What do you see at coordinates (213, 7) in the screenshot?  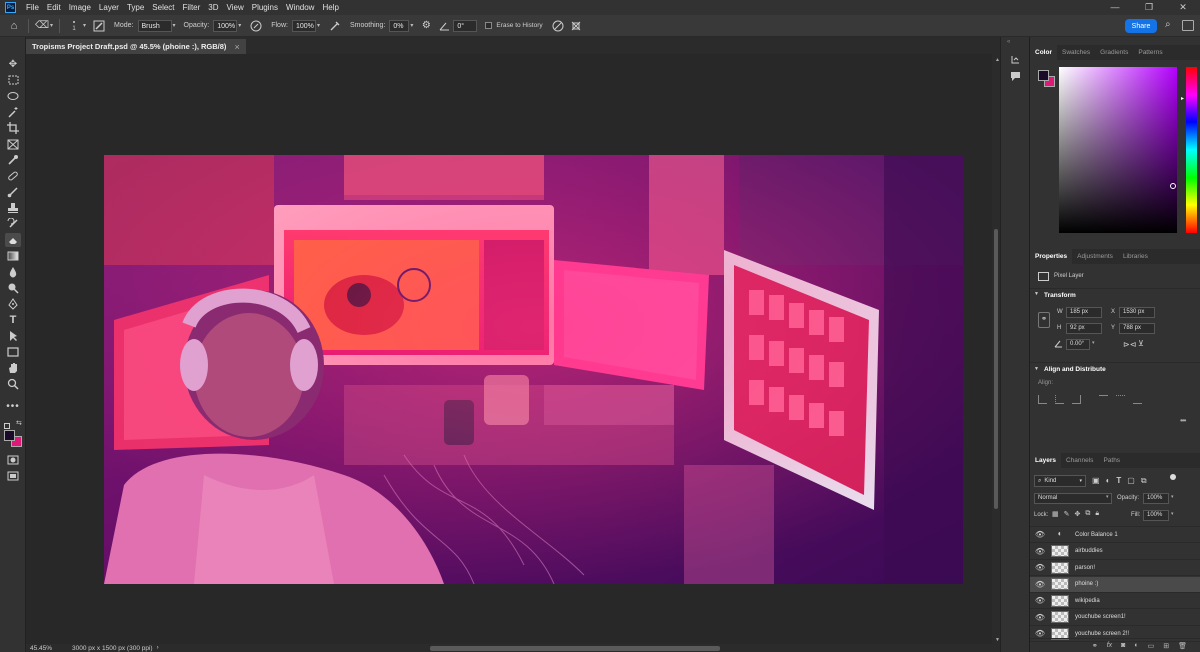 I see `menu-3d: 3D` at bounding box center [213, 7].